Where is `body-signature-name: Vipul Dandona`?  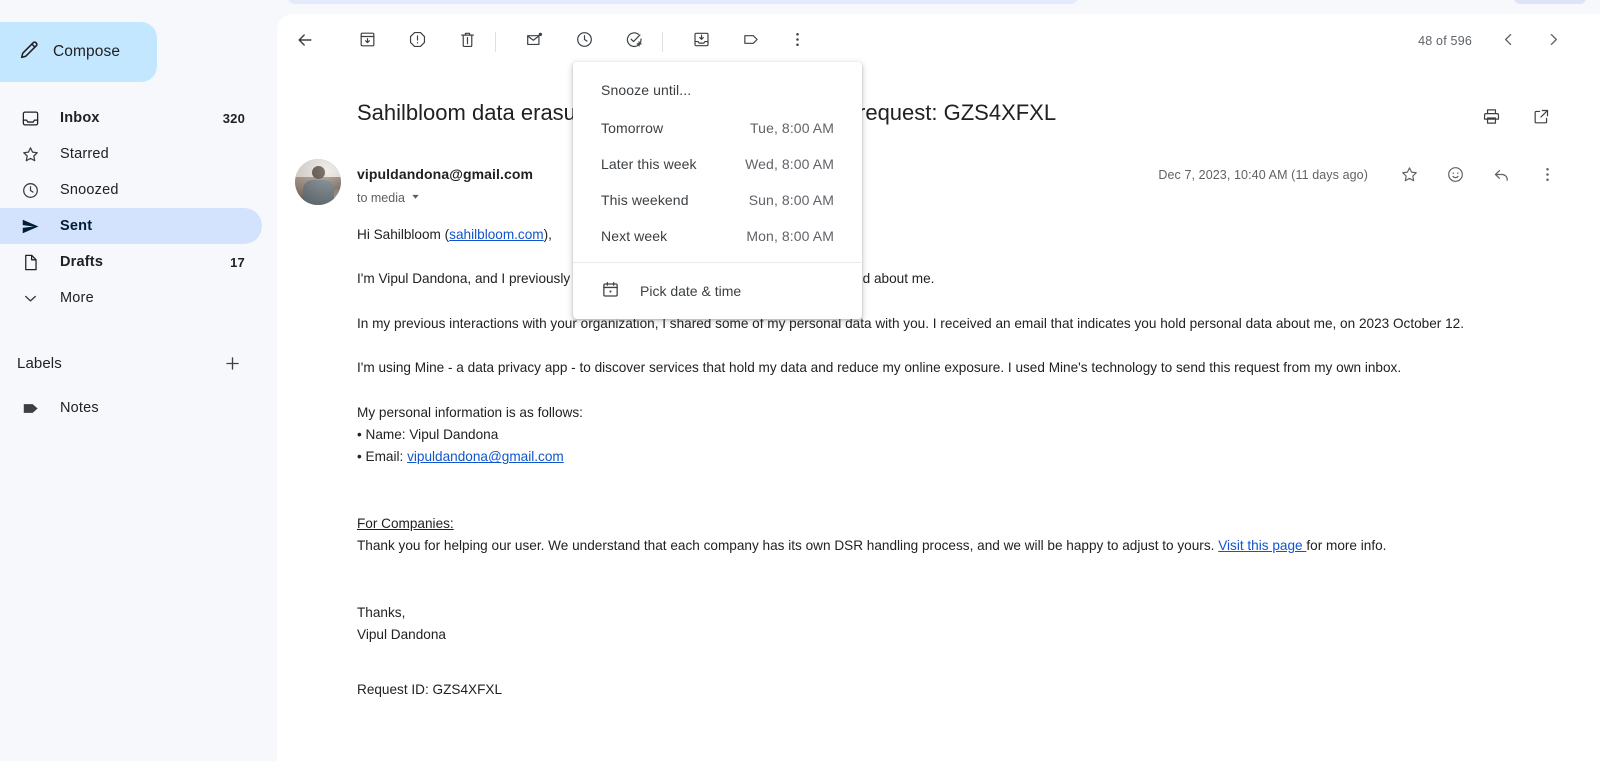
body-signature-name: Vipul Dandona is located at coordinates (401, 635).